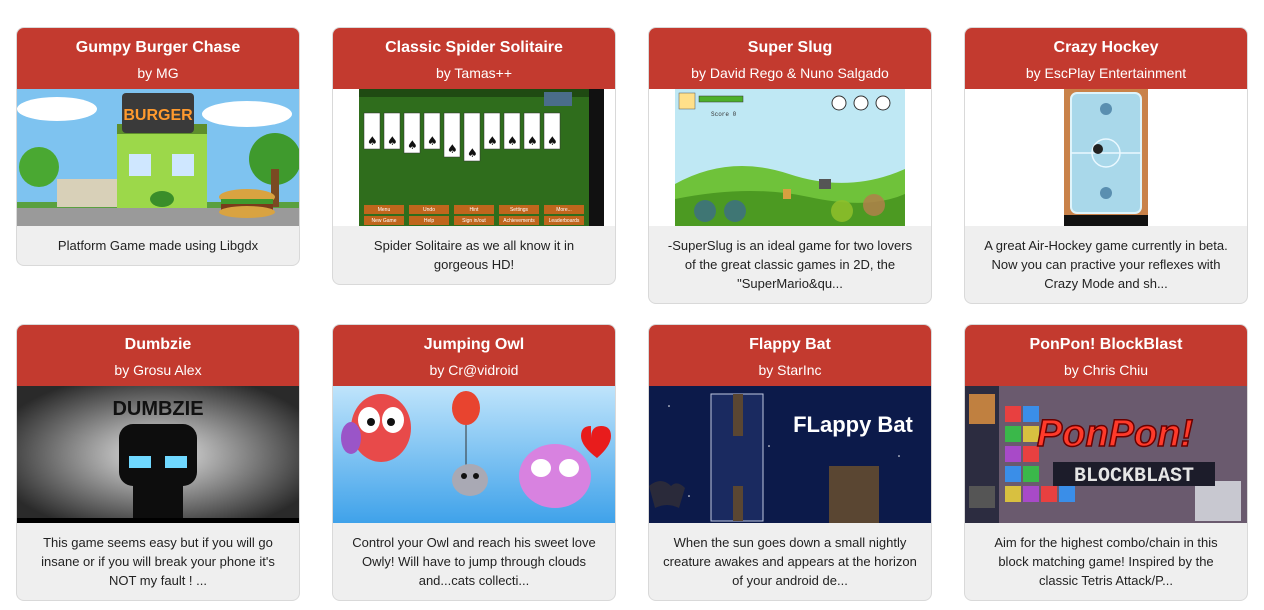  Describe the element at coordinates (157, 409) in the screenshot. I see `thumb-logo-text: DUMBZIE` at that location.